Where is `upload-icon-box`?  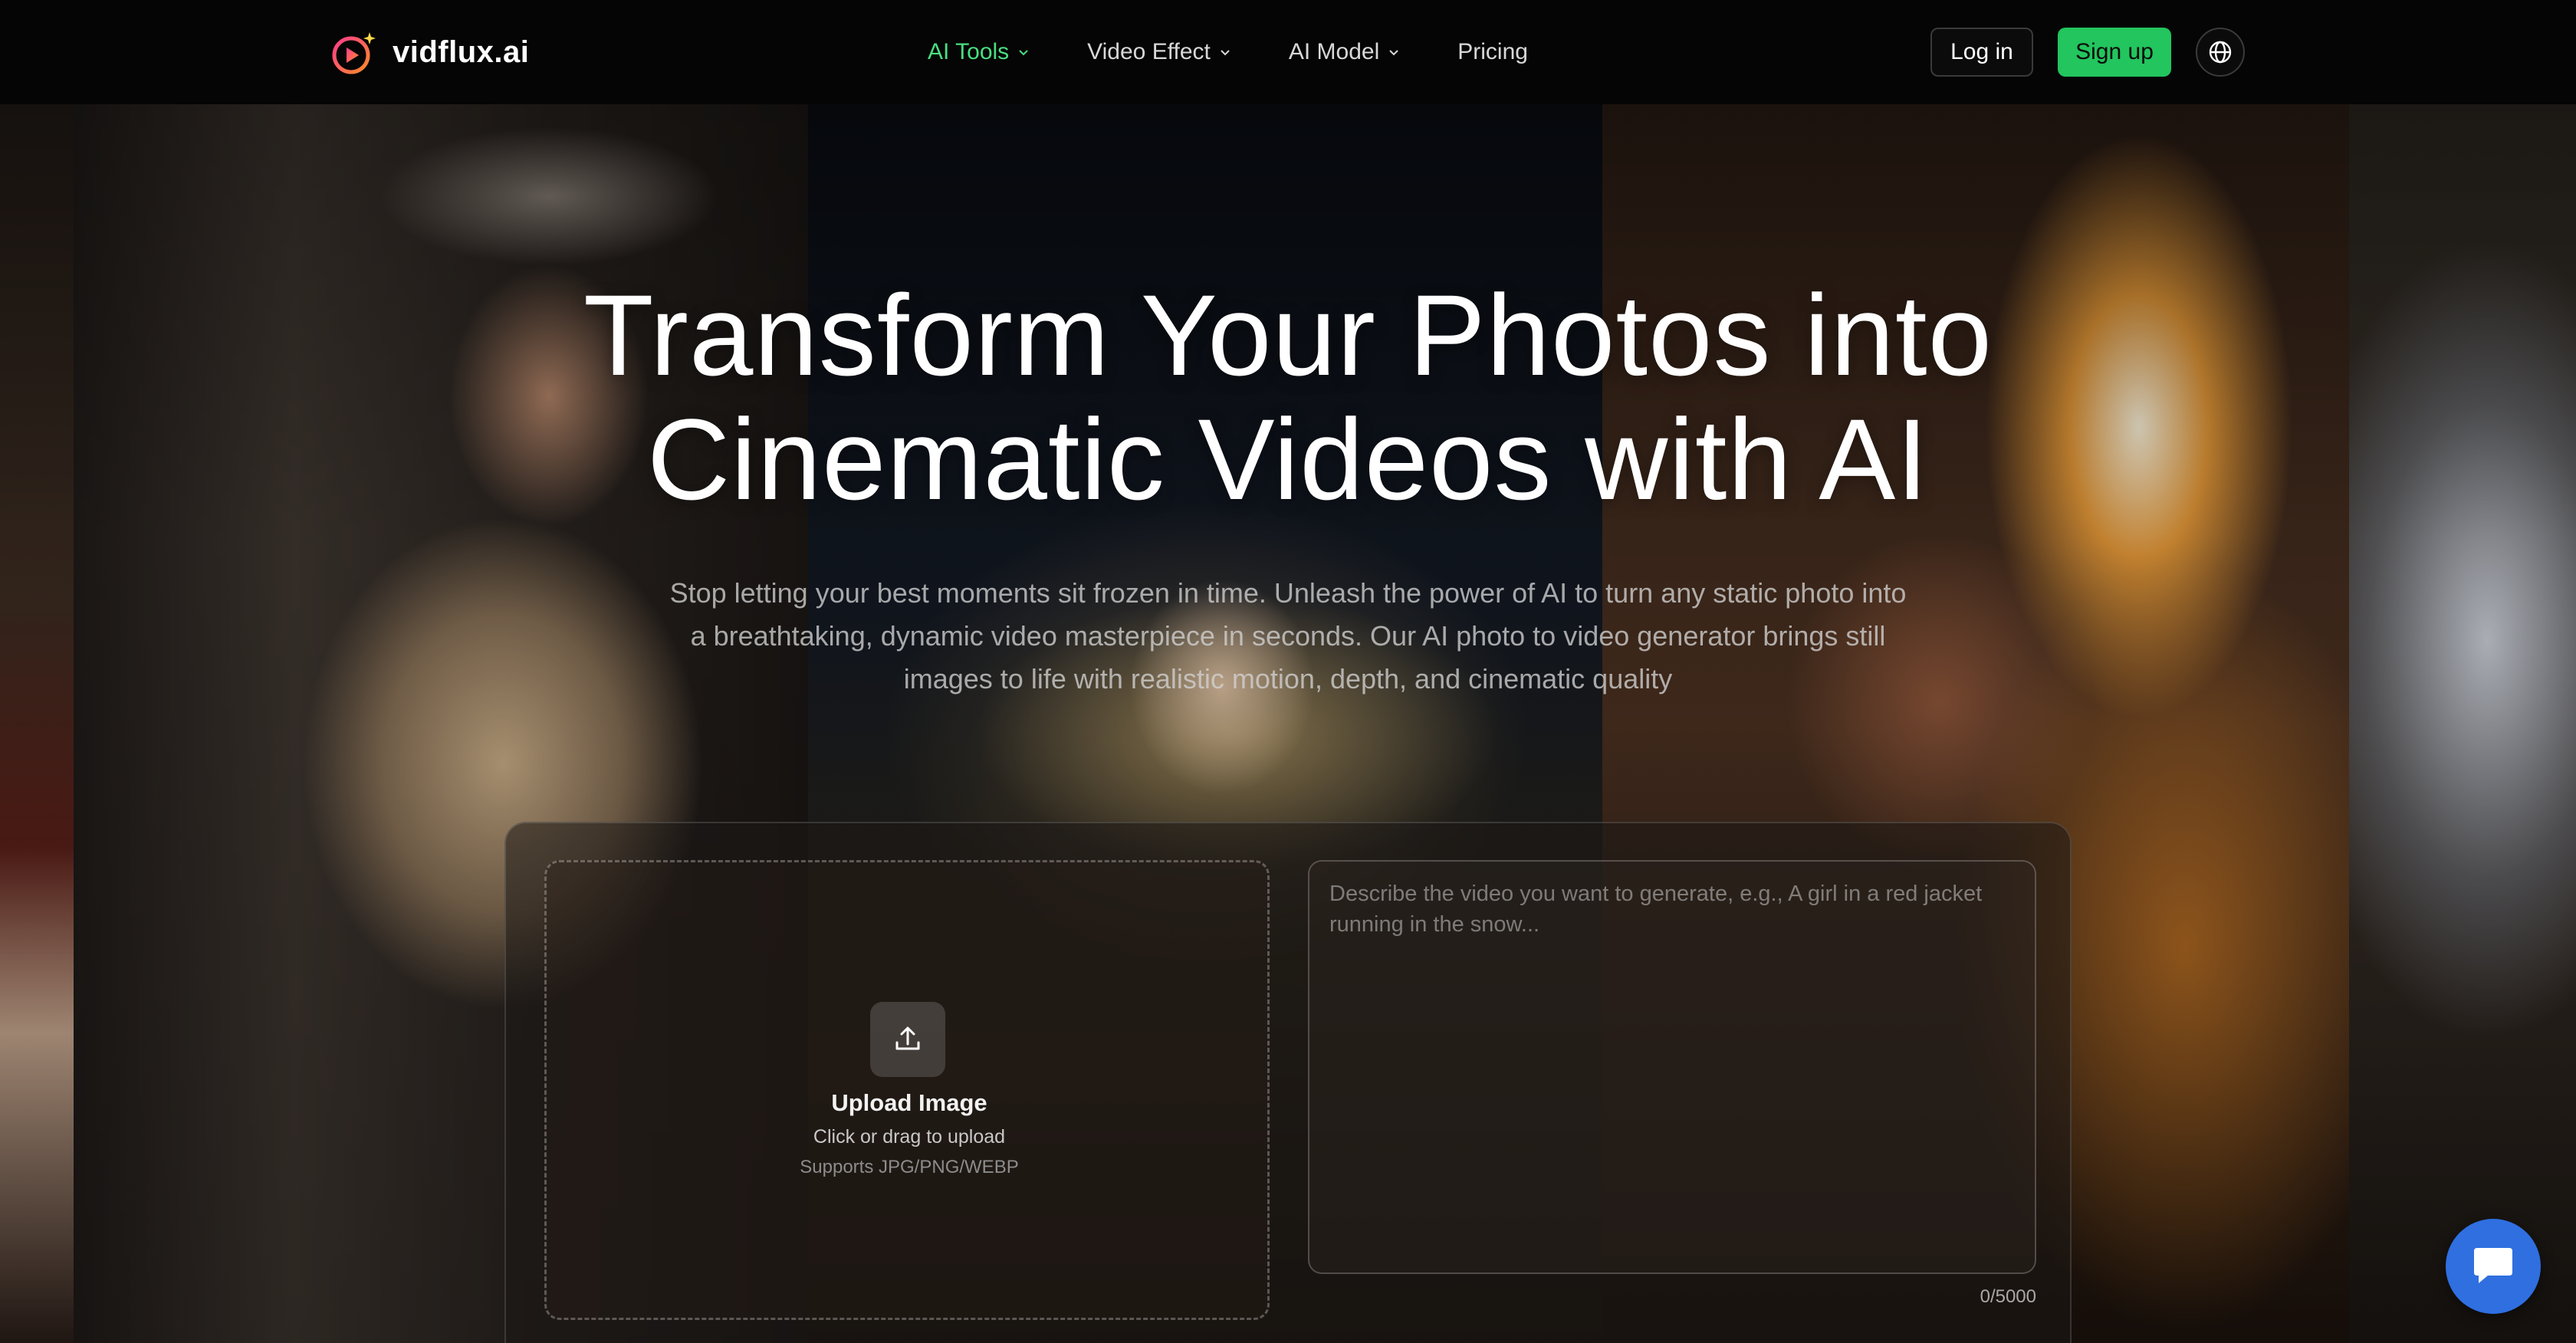
upload-icon-box is located at coordinates (907, 1040).